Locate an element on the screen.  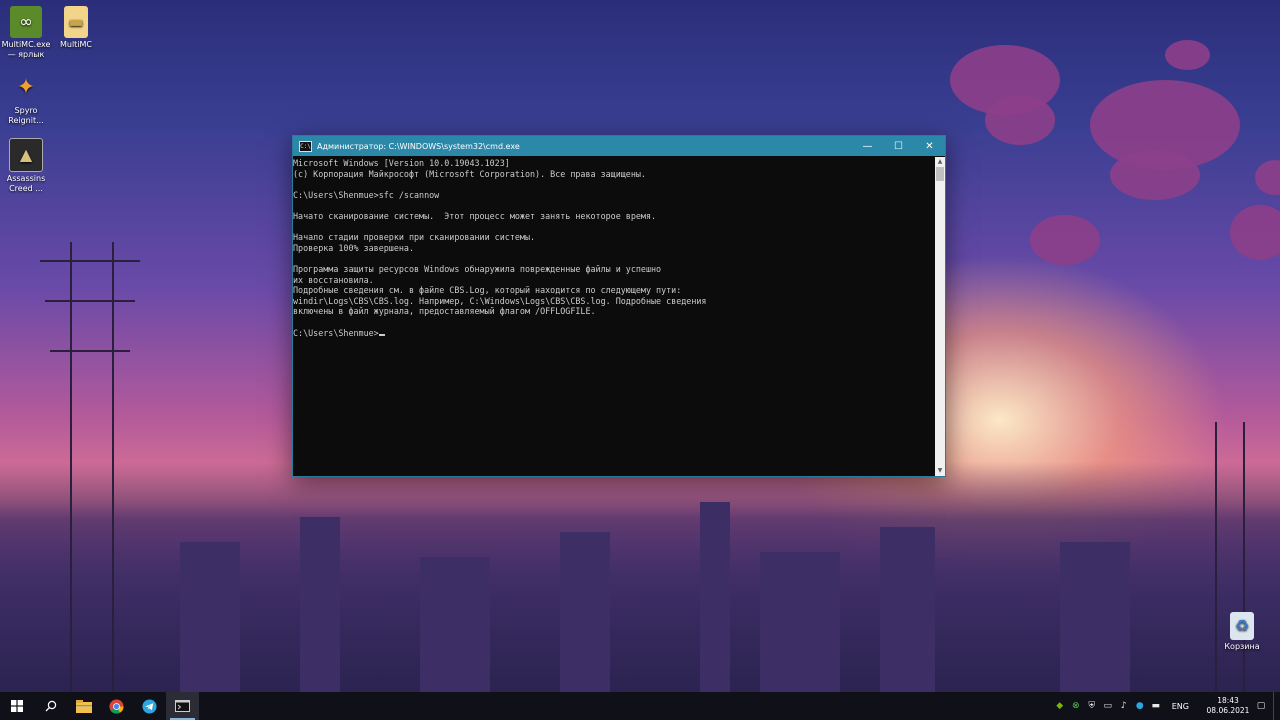
console-prompt: C:\Users\Shenmue> is located at coordinates (614, 333).